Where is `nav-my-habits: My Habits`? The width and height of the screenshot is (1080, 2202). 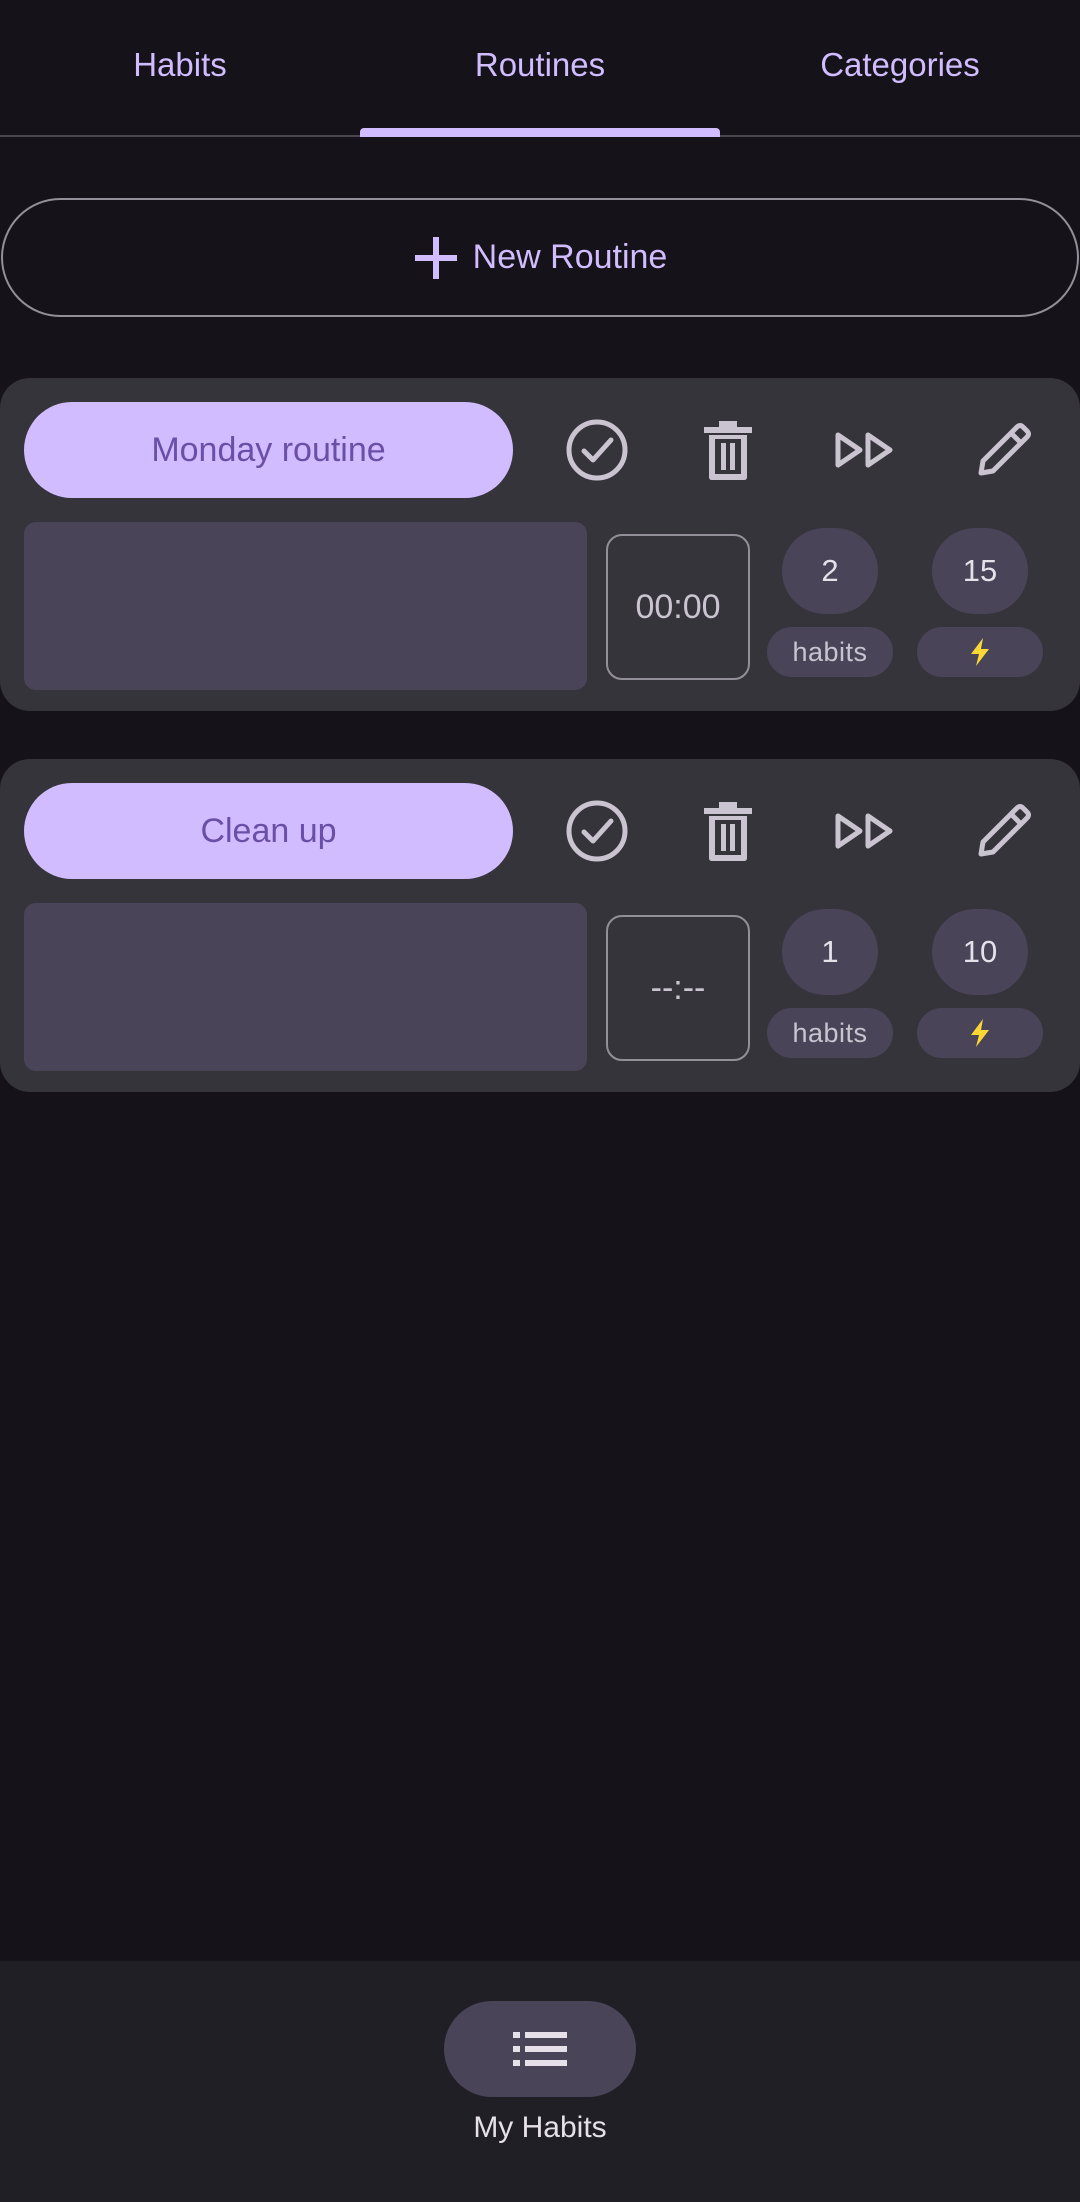
nav-my-habits: My Habits is located at coordinates (540, 2073).